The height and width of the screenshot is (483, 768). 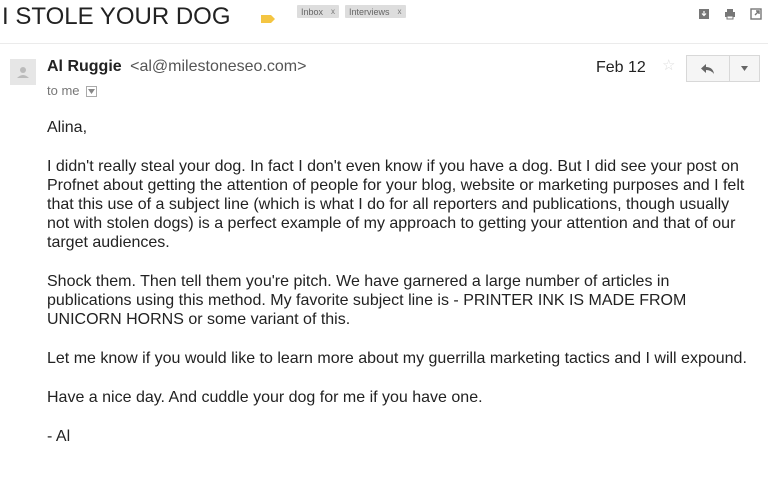 I want to click on label-interviews: Interviews x, so click(x=375, y=11).